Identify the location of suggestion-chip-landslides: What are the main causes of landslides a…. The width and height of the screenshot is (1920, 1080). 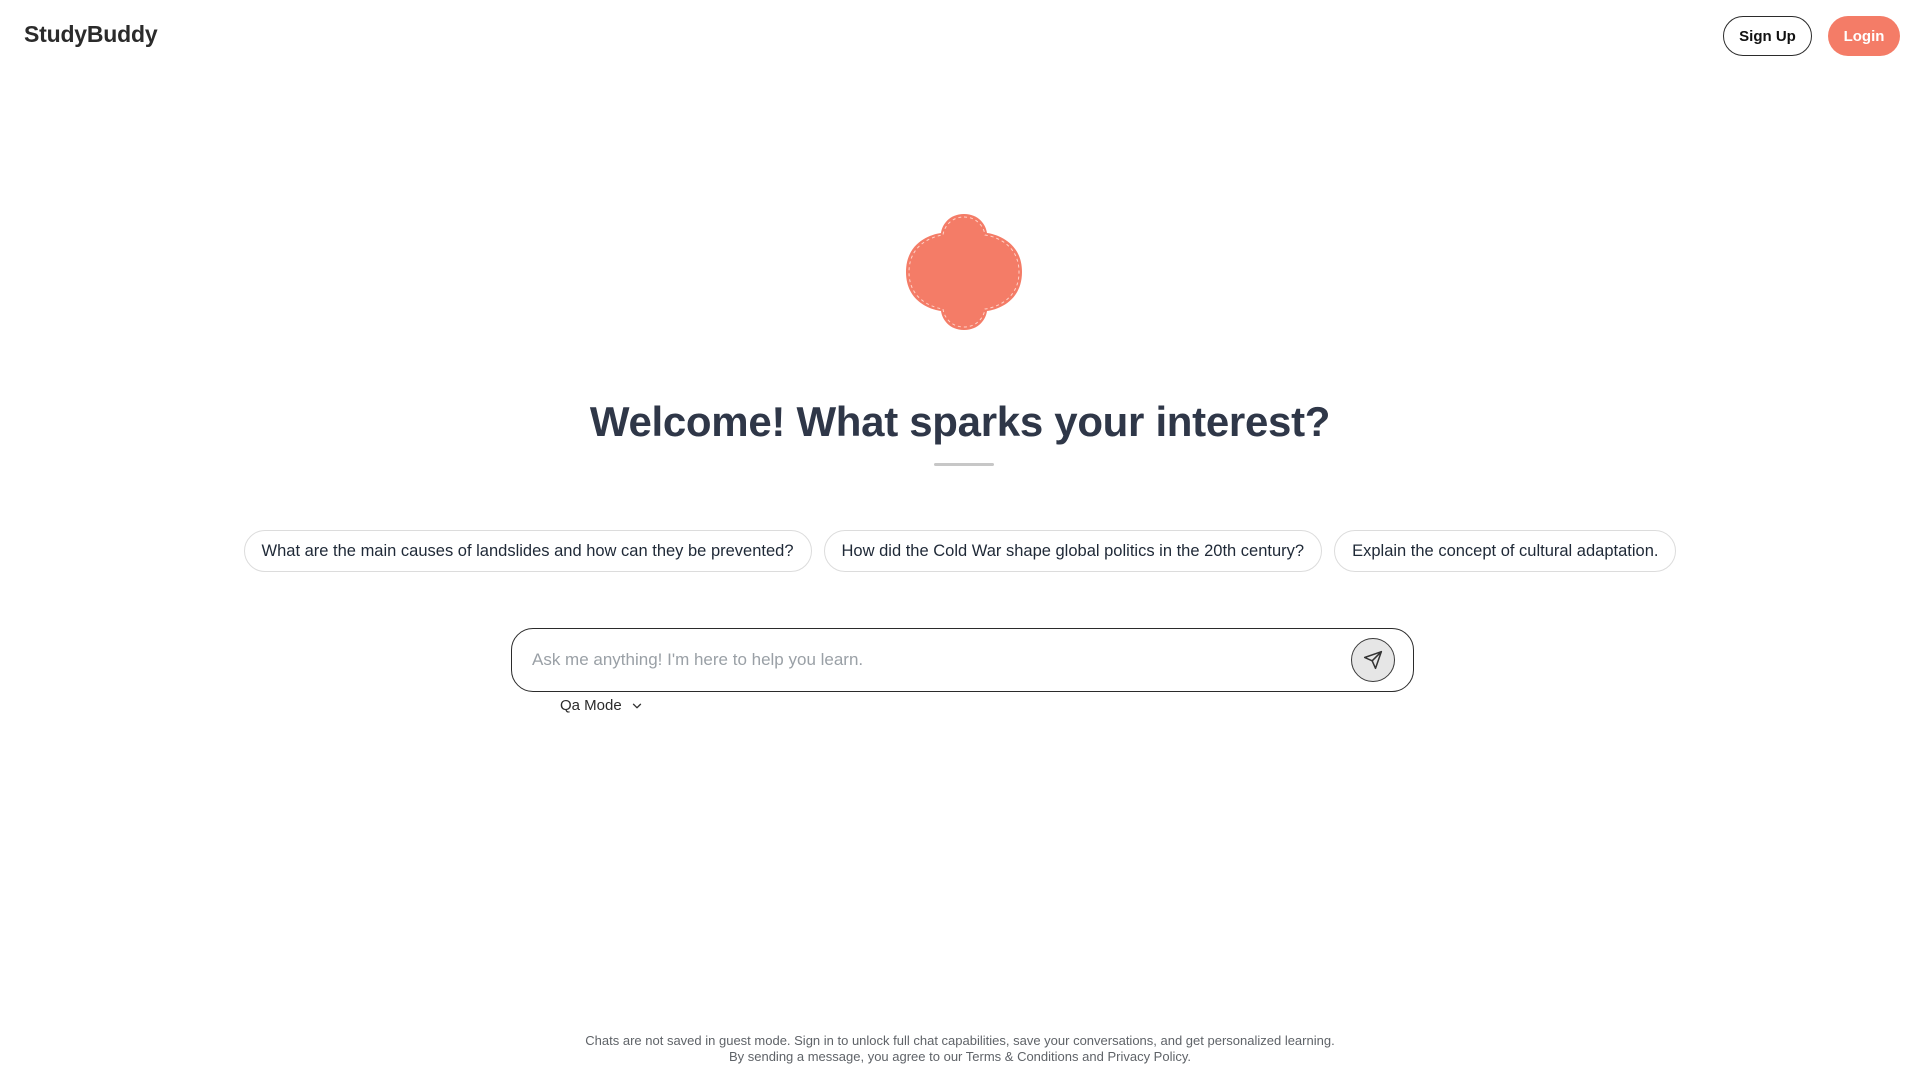
(527, 551).